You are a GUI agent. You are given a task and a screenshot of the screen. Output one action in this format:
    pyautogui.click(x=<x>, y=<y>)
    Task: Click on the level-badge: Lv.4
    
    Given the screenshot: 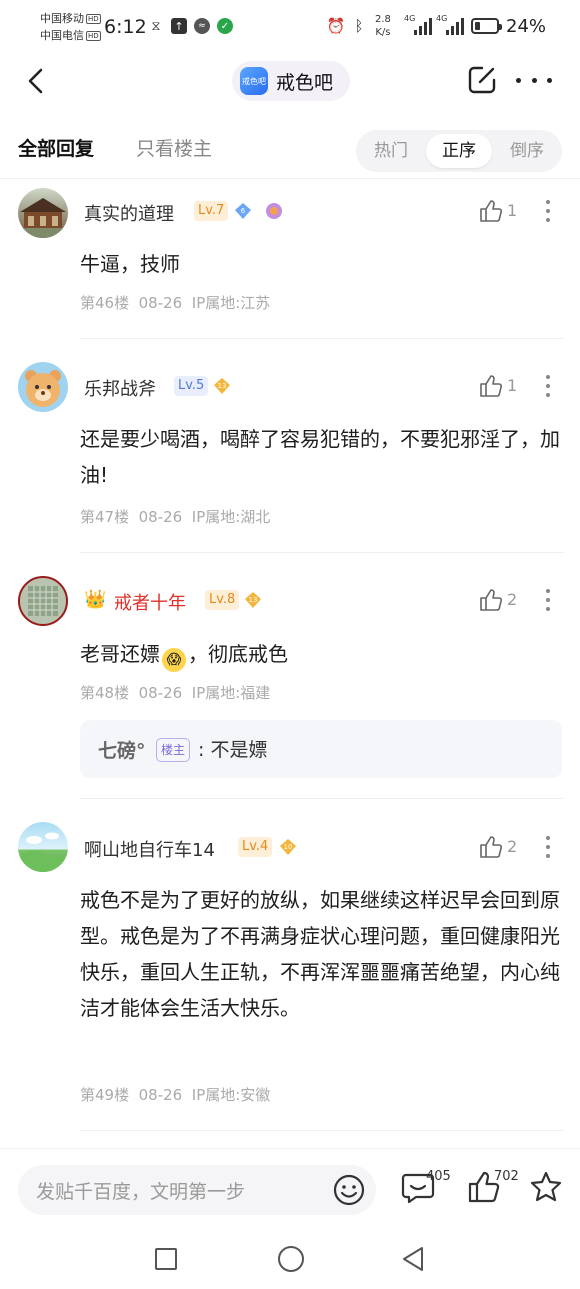 What is the action you would take?
    pyautogui.click(x=255, y=847)
    